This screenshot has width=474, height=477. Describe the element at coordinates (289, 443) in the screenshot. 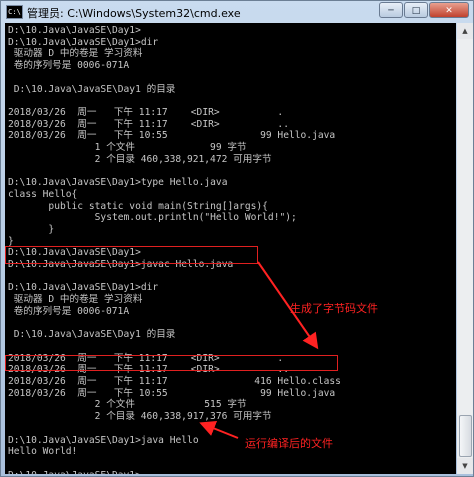

I see `run-annotation: 运行编译后的文件` at that location.